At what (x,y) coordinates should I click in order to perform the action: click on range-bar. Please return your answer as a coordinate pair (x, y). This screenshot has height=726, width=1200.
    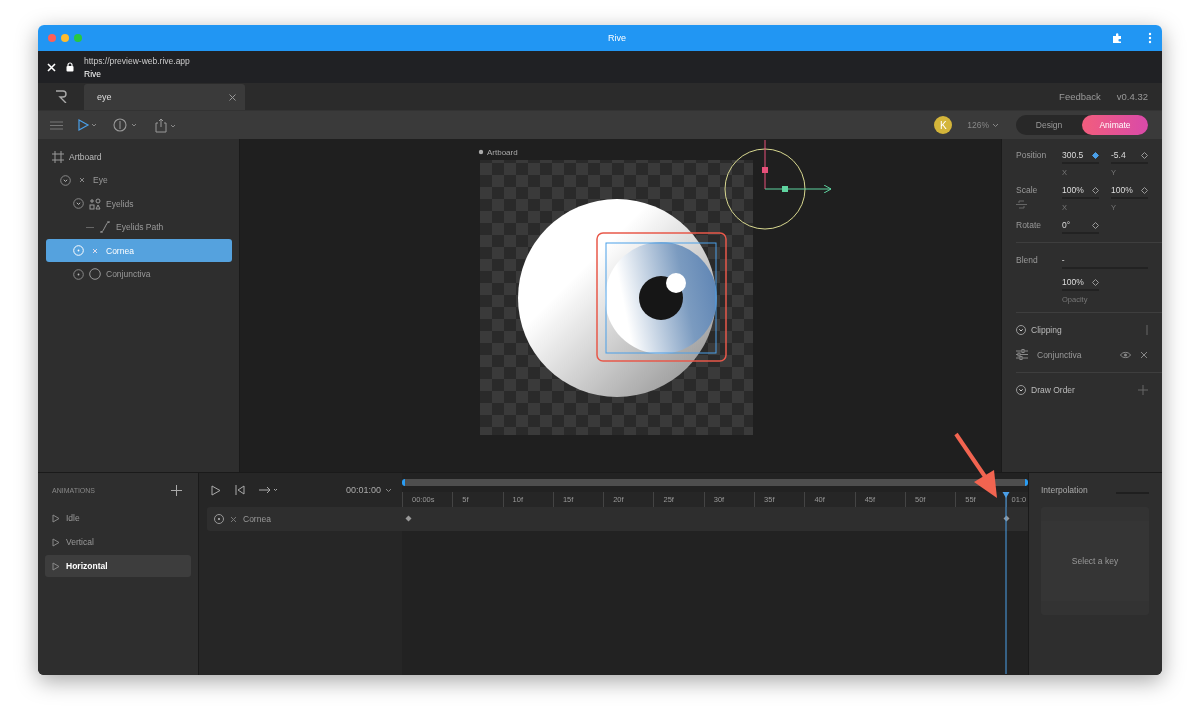
    Looking at the image, I should click on (715, 482).